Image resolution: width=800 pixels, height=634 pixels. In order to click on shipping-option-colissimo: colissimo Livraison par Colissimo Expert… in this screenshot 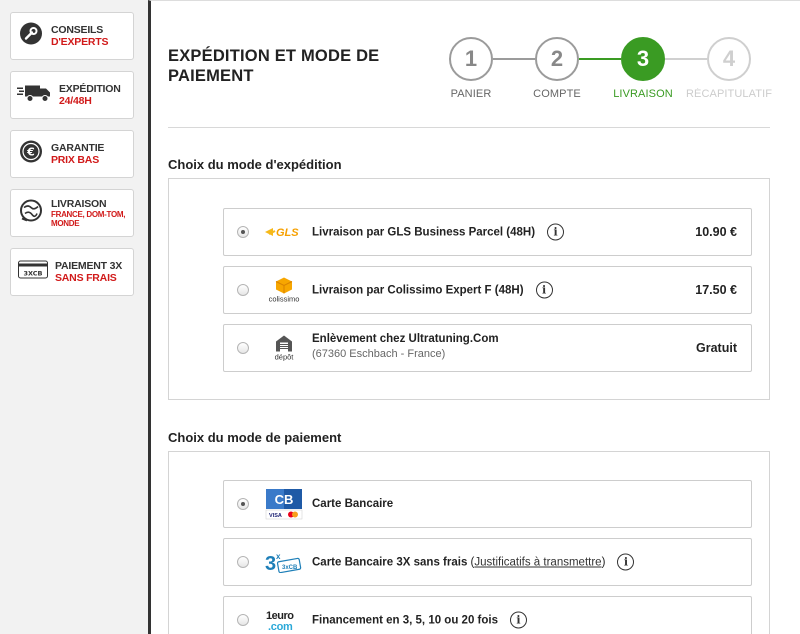, I will do `click(487, 290)`.